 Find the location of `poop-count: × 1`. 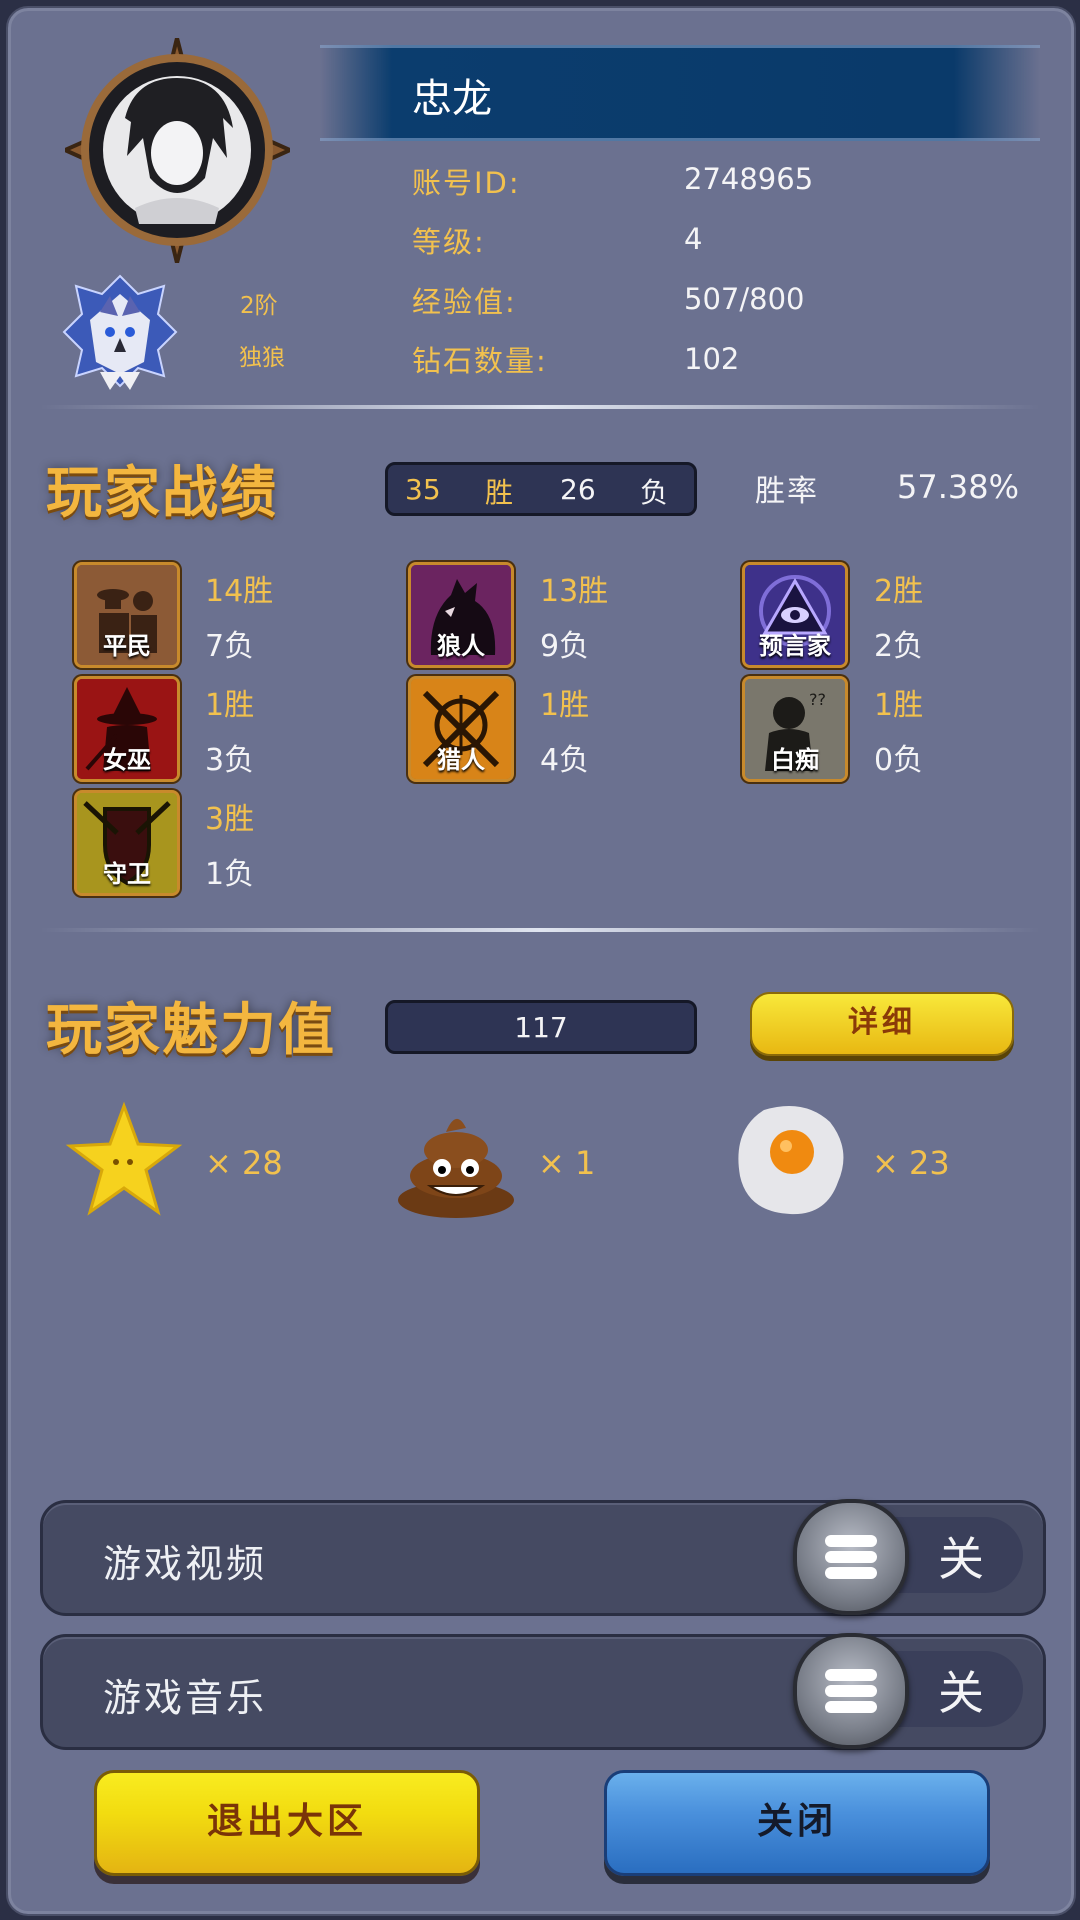

poop-count: × 1 is located at coordinates (567, 1163).